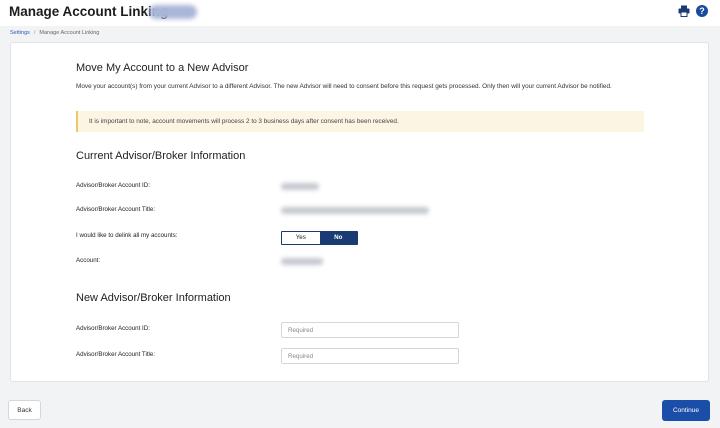 This screenshot has width=720, height=428. What do you see at coordinates (113, 185) in the screenshot?
I see `current-account-id-label: Advisor/Broker Account ID:` at bounding box center [113, 185].